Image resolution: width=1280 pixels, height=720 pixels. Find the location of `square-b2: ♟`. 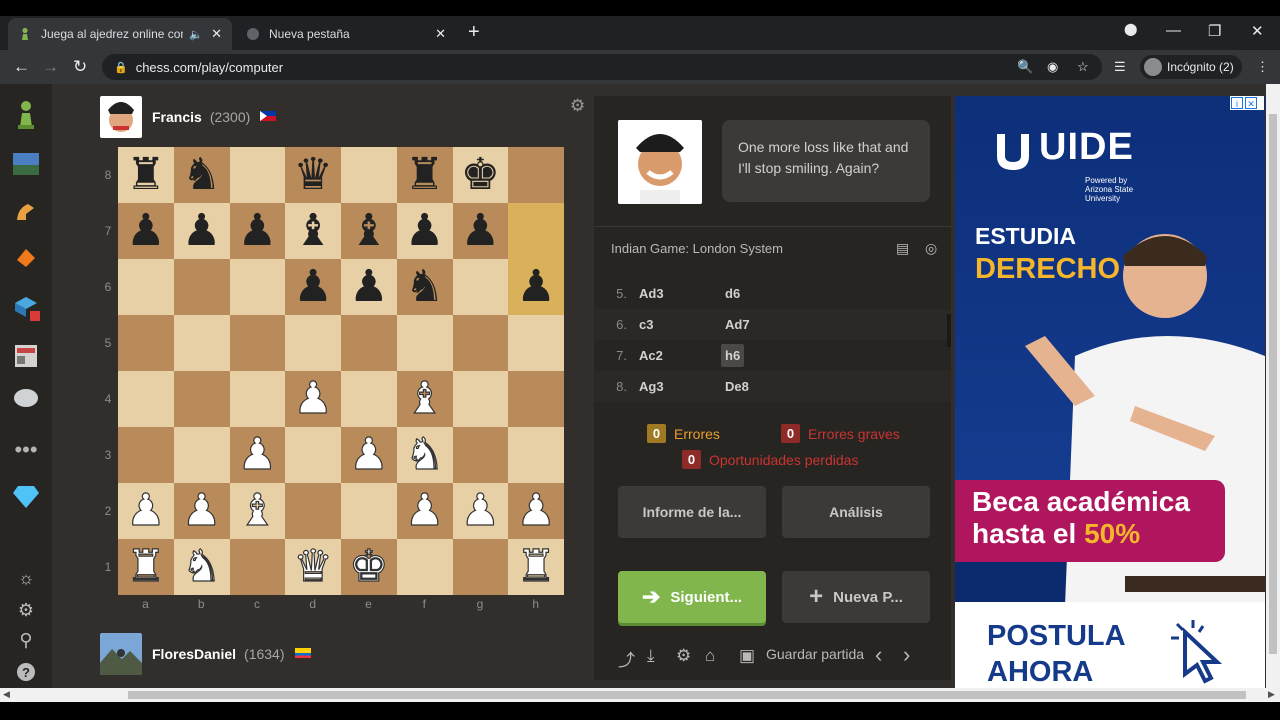

square-b2: ♟ is located at coordinates (201, 511).